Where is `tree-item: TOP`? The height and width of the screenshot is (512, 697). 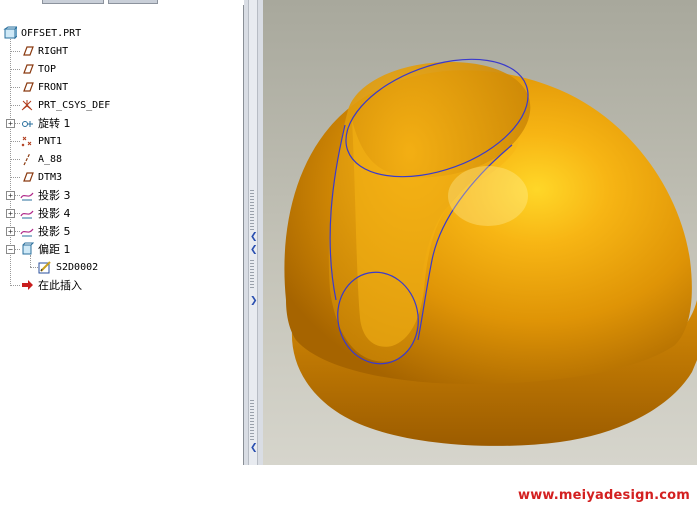
tree-item: TOP is located at coordinates (38, 69).